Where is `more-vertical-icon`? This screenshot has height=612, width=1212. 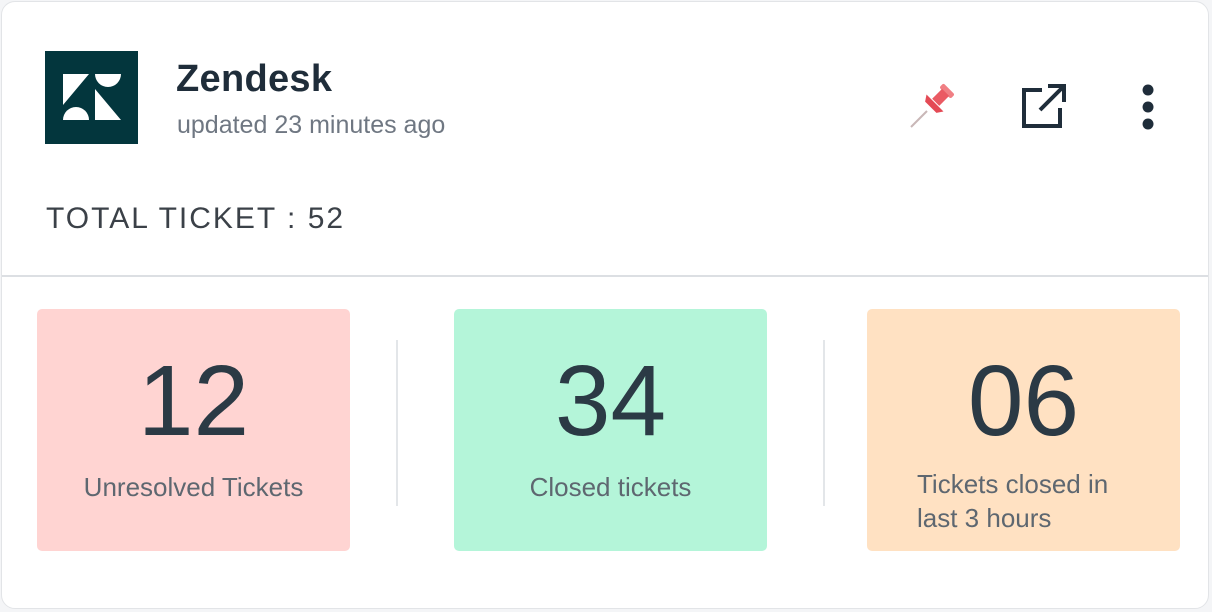
more-vertical-icon is located at coordinates (1148, 107).